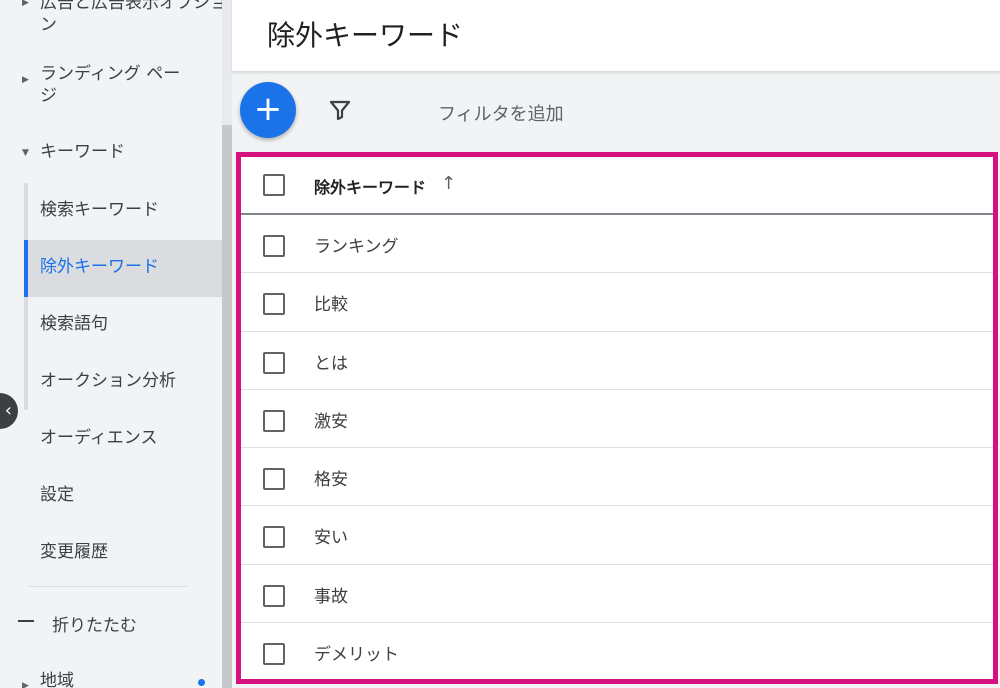  Describe the element at coordinates (356, 247) in the screenshot. I see `keyword-cell: ランキング` at that location.